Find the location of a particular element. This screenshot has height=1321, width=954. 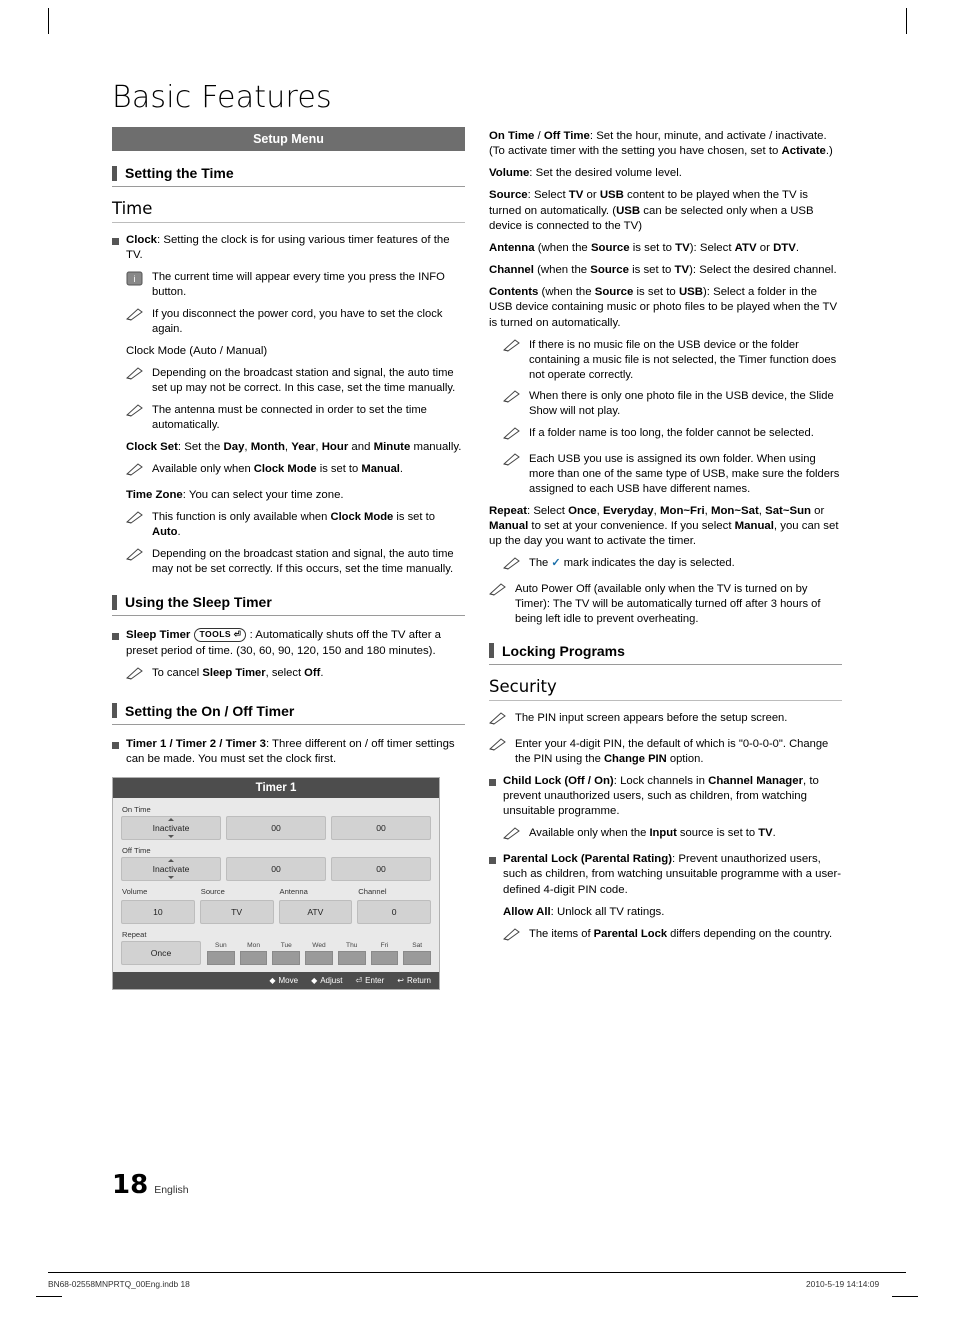

chevron-down-icon is located at coordinates (171, 837).